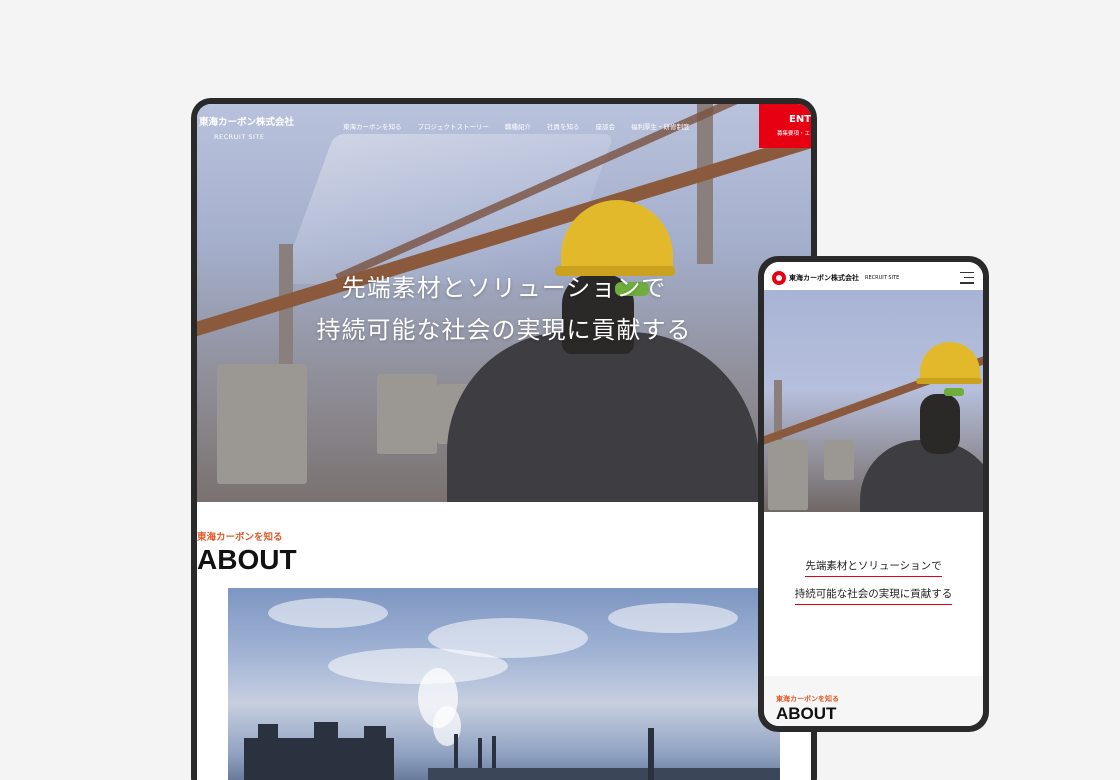 The height and width of the screenshot is (780, 1120). What do you see at coordinates (563, 126) in the screenshot?
I see `nav-item-people: 社員を知る` at bounding box center [563, 126].